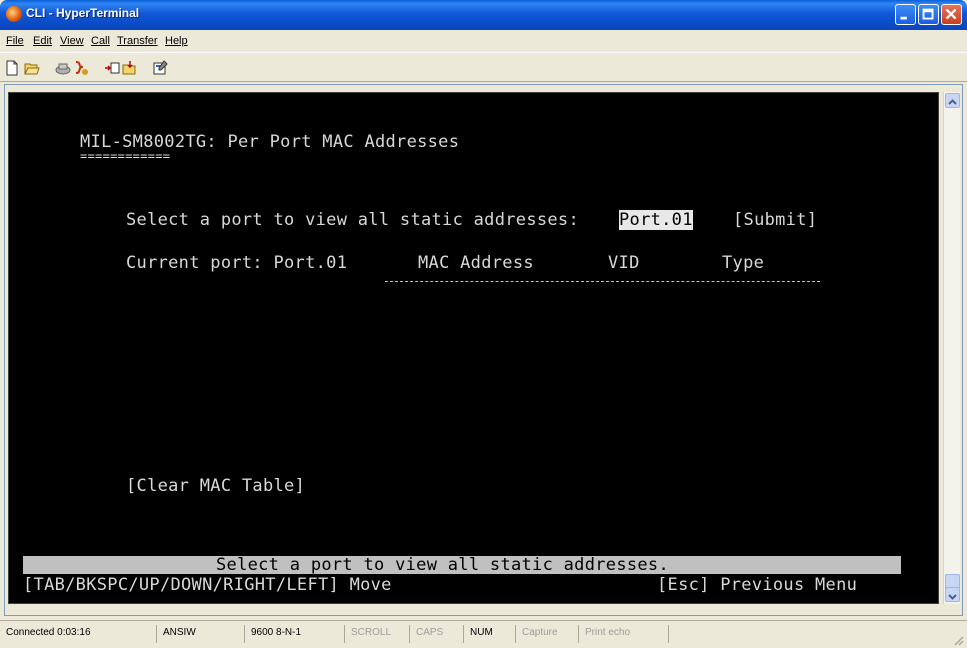 This screenshot has height=648, width=967. Describe the element at coordinates (547, 634) in the screenshot. I see `status-capture: Capture` at that location.